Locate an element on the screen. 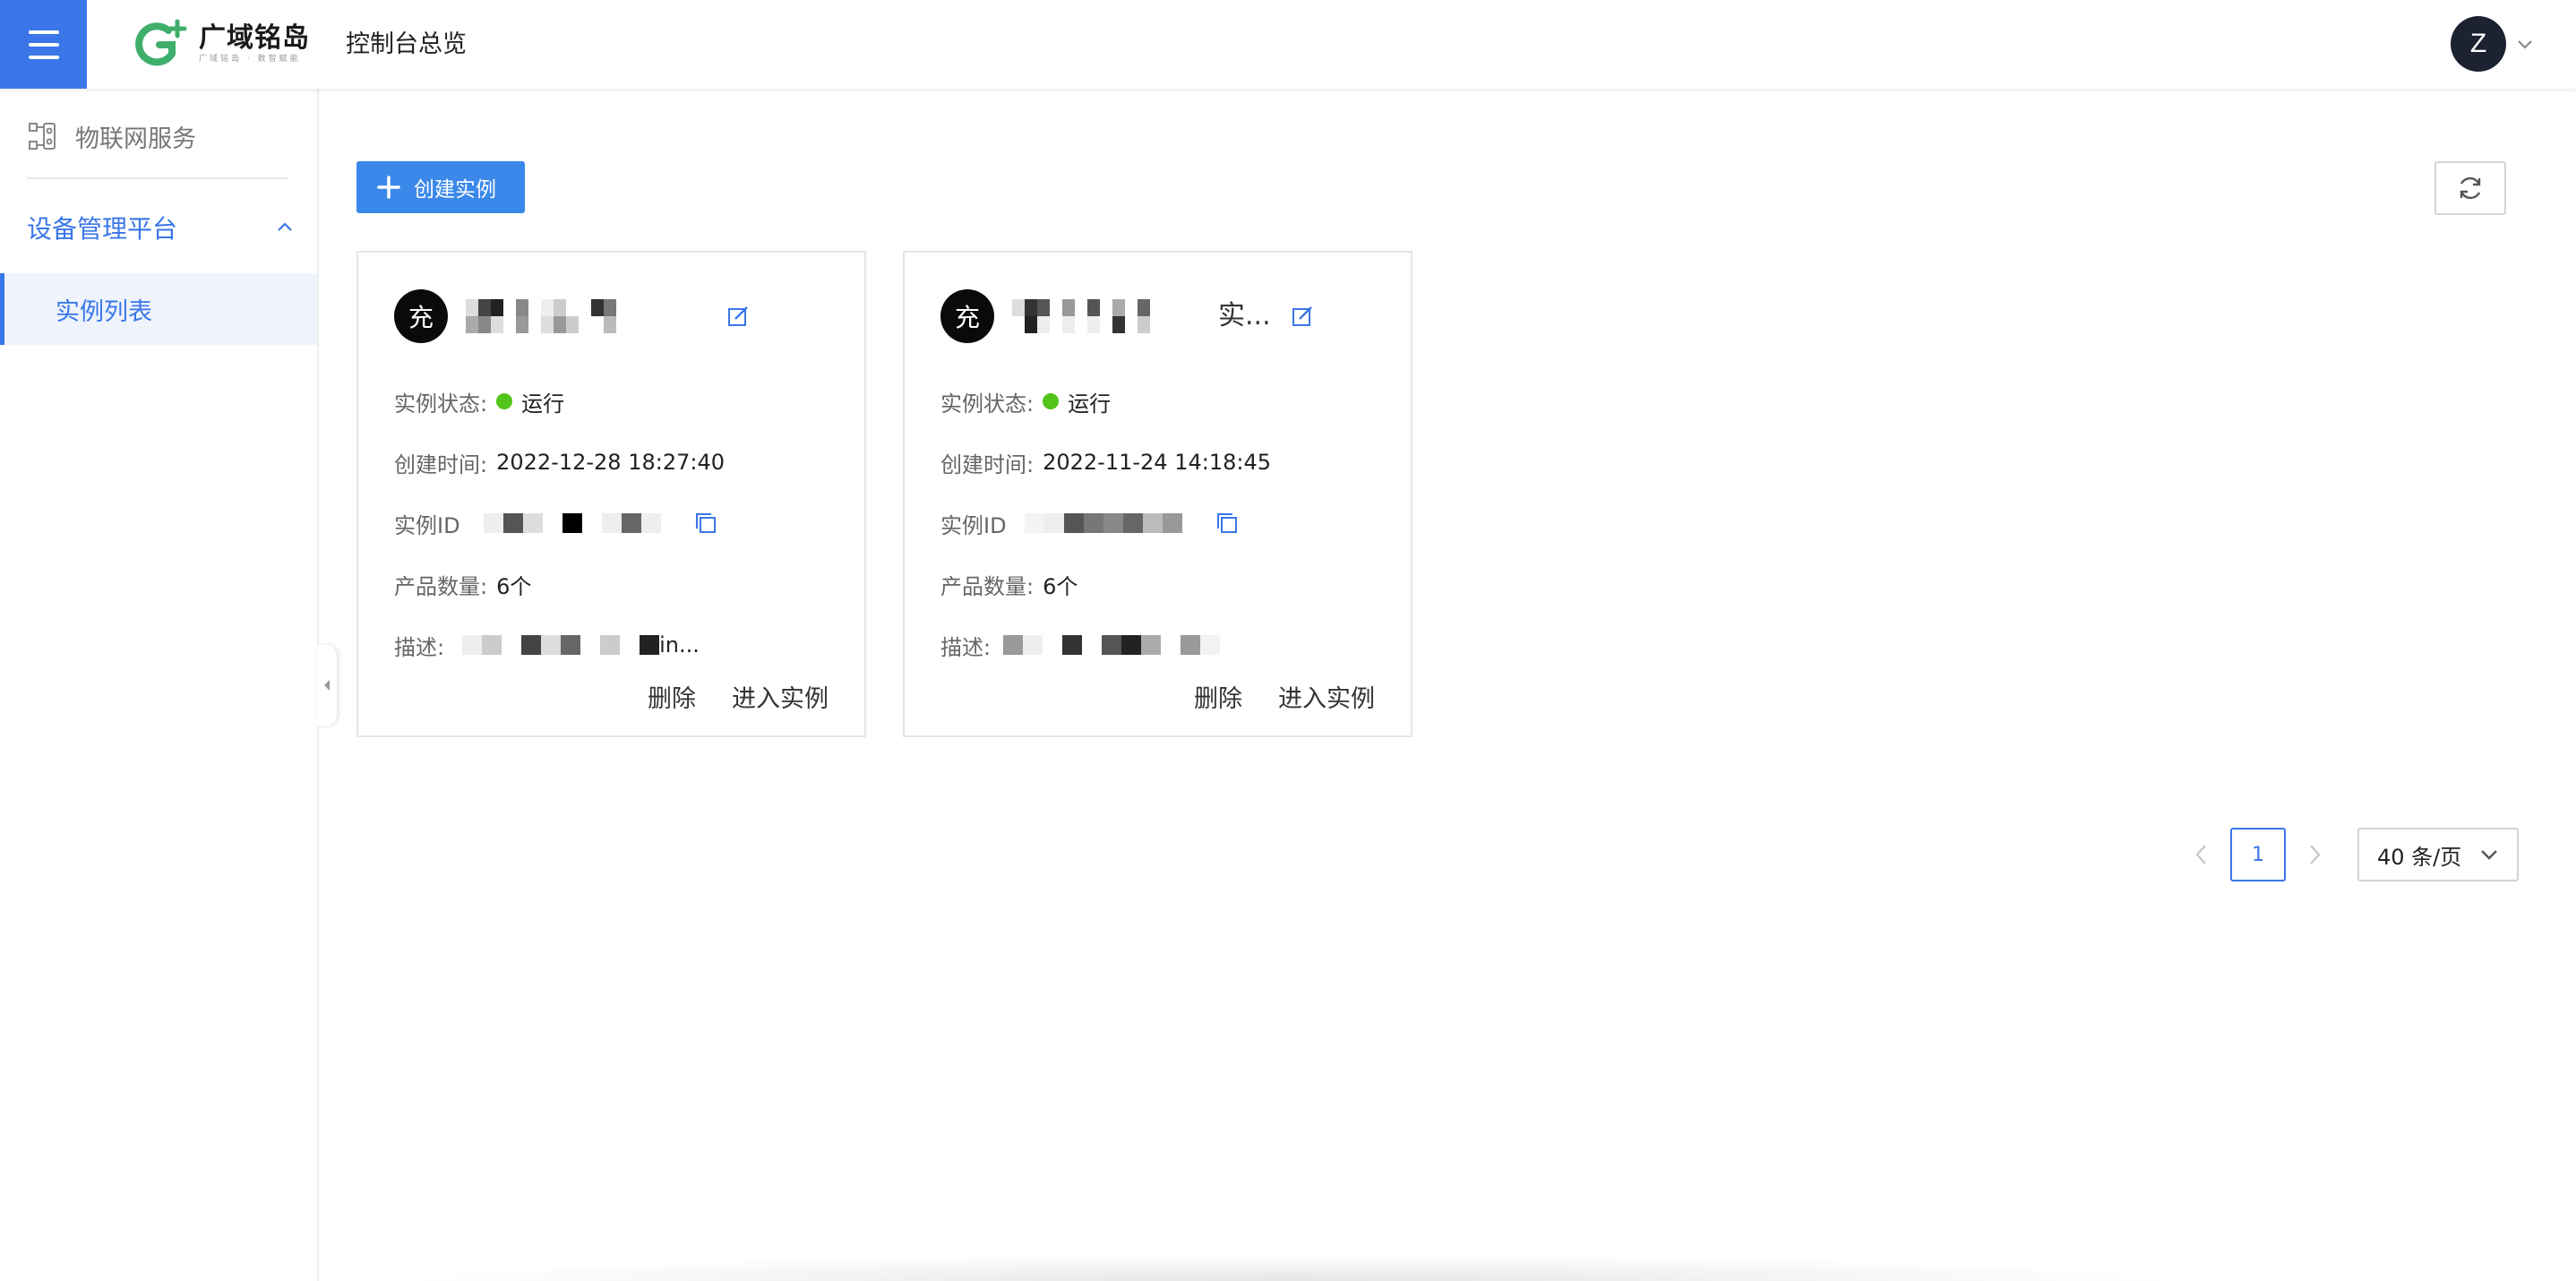 This screenshot has height=1281, width=2576. next-page-button is located at coordinates (2314, 854).